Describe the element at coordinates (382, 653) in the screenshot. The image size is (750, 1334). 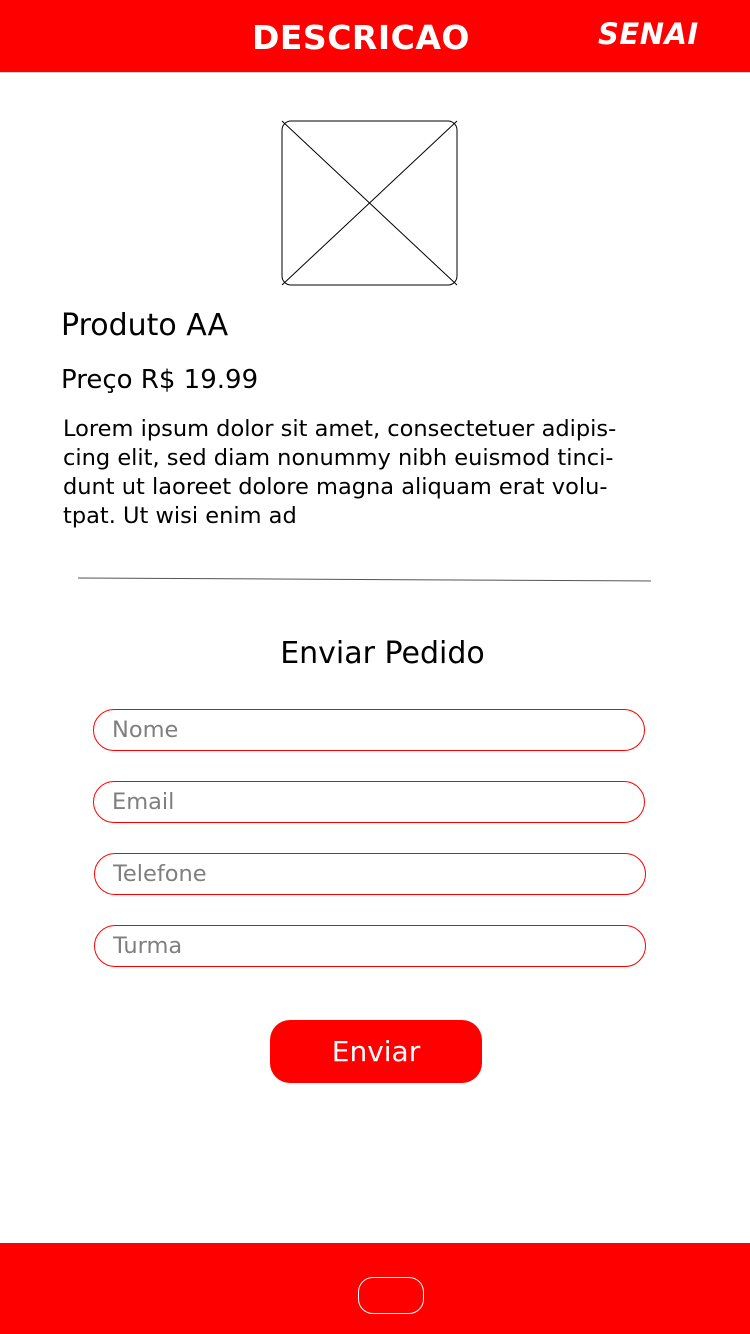
I see `order-form-title: Enviar Pedido` at that location.